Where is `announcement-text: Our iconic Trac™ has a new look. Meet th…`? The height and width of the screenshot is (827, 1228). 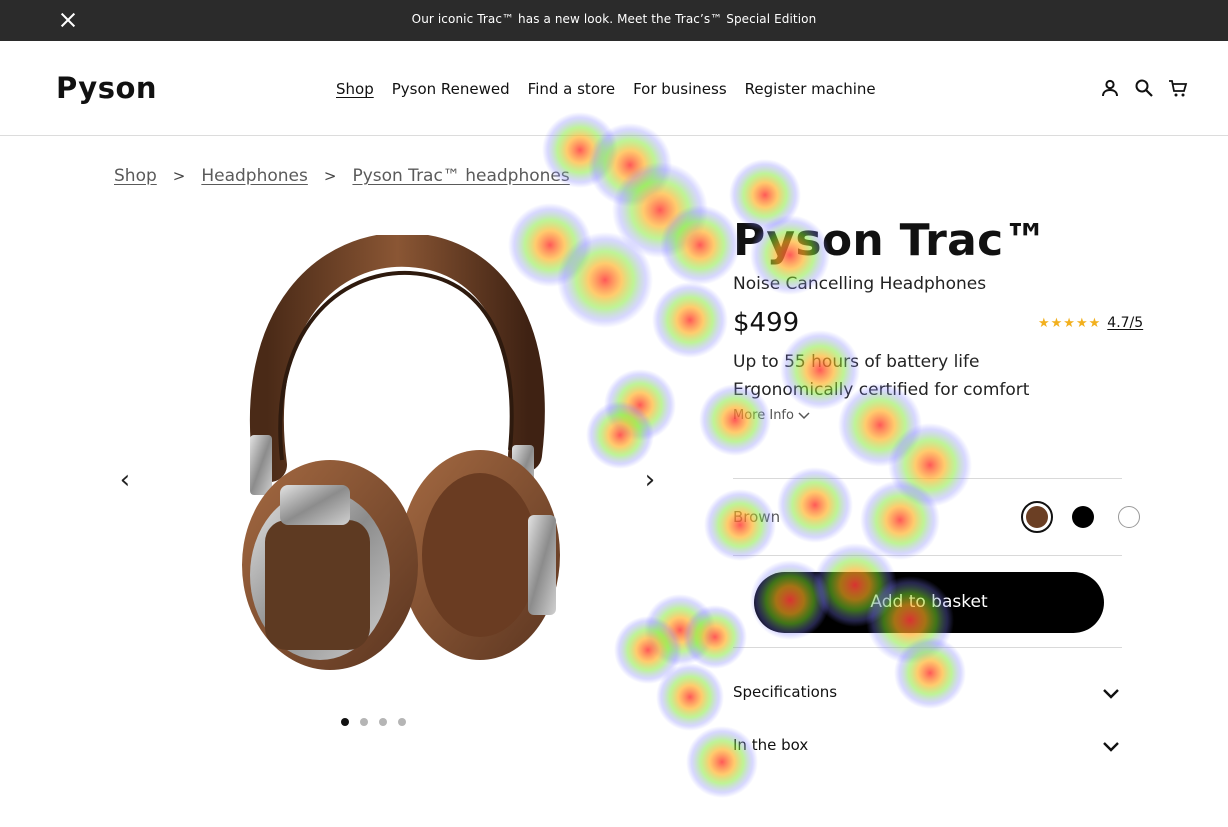 announcement-text: Our iconic Trac™ has a new look. Meet th… is located at coordinates (614, 19).